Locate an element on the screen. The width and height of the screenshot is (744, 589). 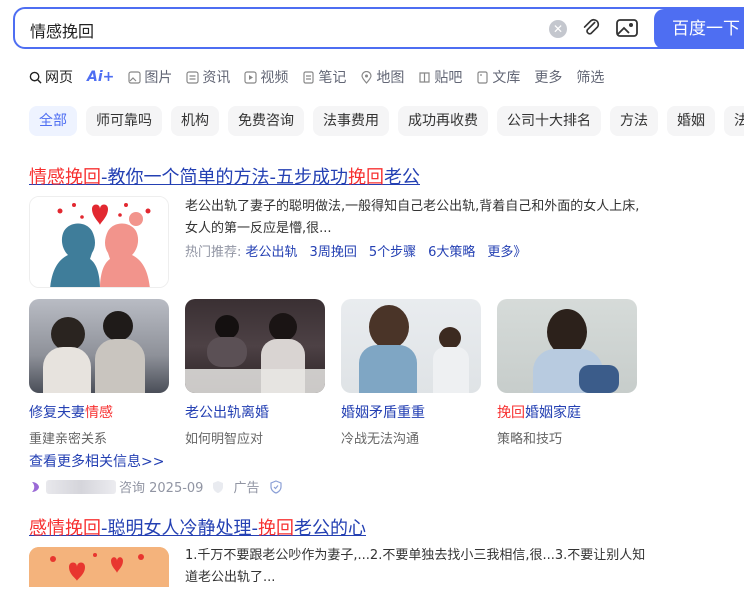
search-input: 情感挽回 is located at coordinates (62, 30).